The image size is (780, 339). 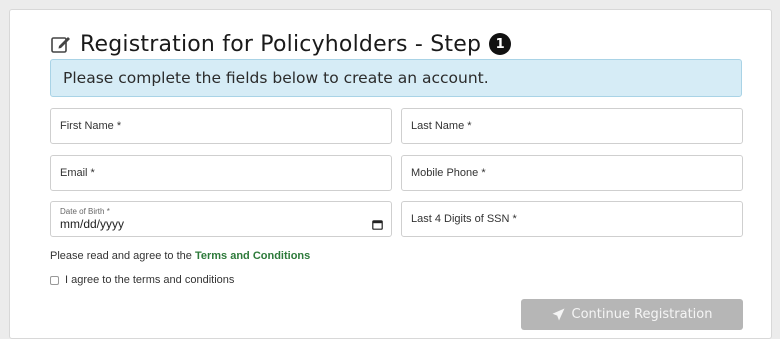 I want to click on mobile-phone-input: Mobile Phone *, so click(x=572, y=173).